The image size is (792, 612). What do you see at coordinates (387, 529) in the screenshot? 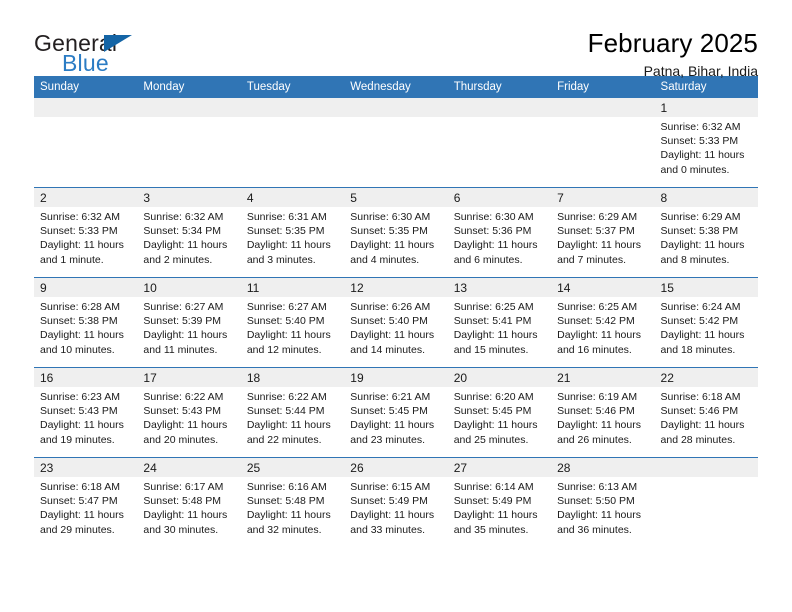
I see `daylight-text-line2: and 33 minutes.` at bounding box center [387, 529].